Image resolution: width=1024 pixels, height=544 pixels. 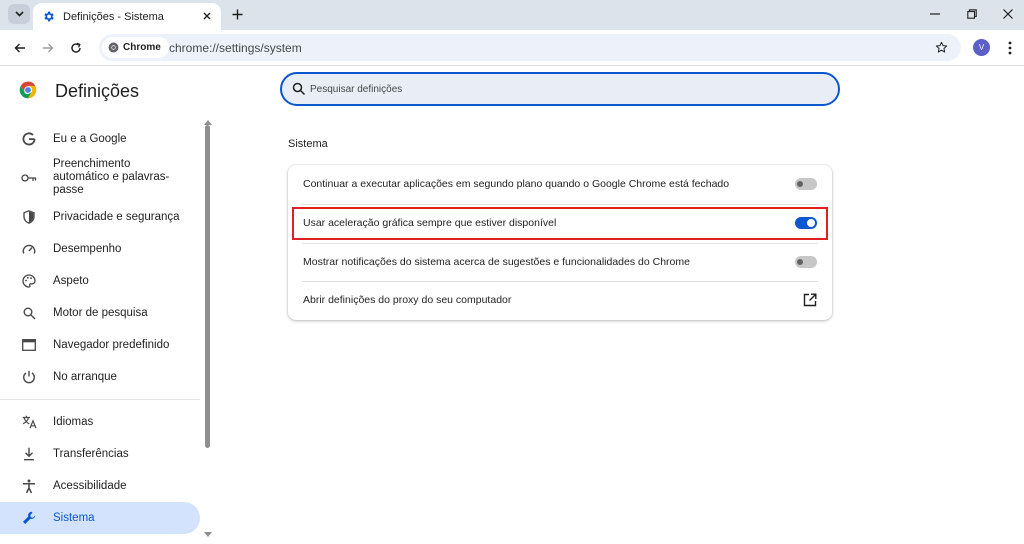 I want to click on sidebar-scrollbar-thumb, so click(x=207, y=286).